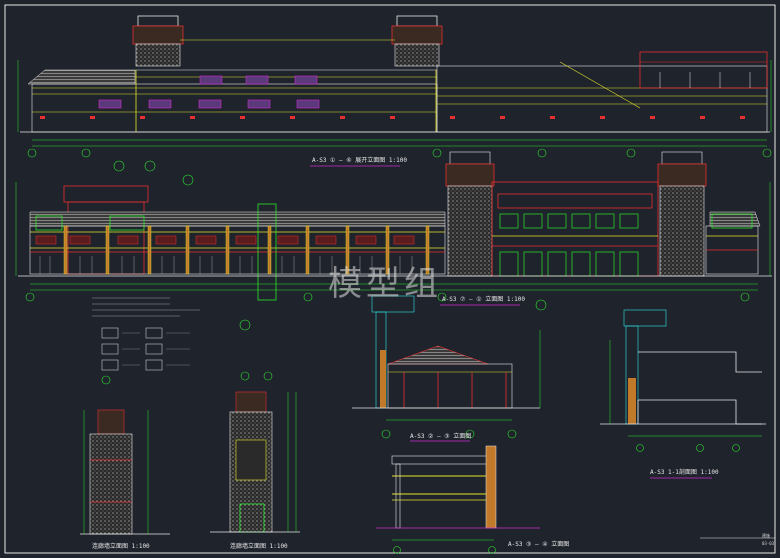 The height and width of the screenshot is (558, 780). Describe the element at coordinates (385, 284) in the screenshot. I see `watermark: 模型组` at that location.